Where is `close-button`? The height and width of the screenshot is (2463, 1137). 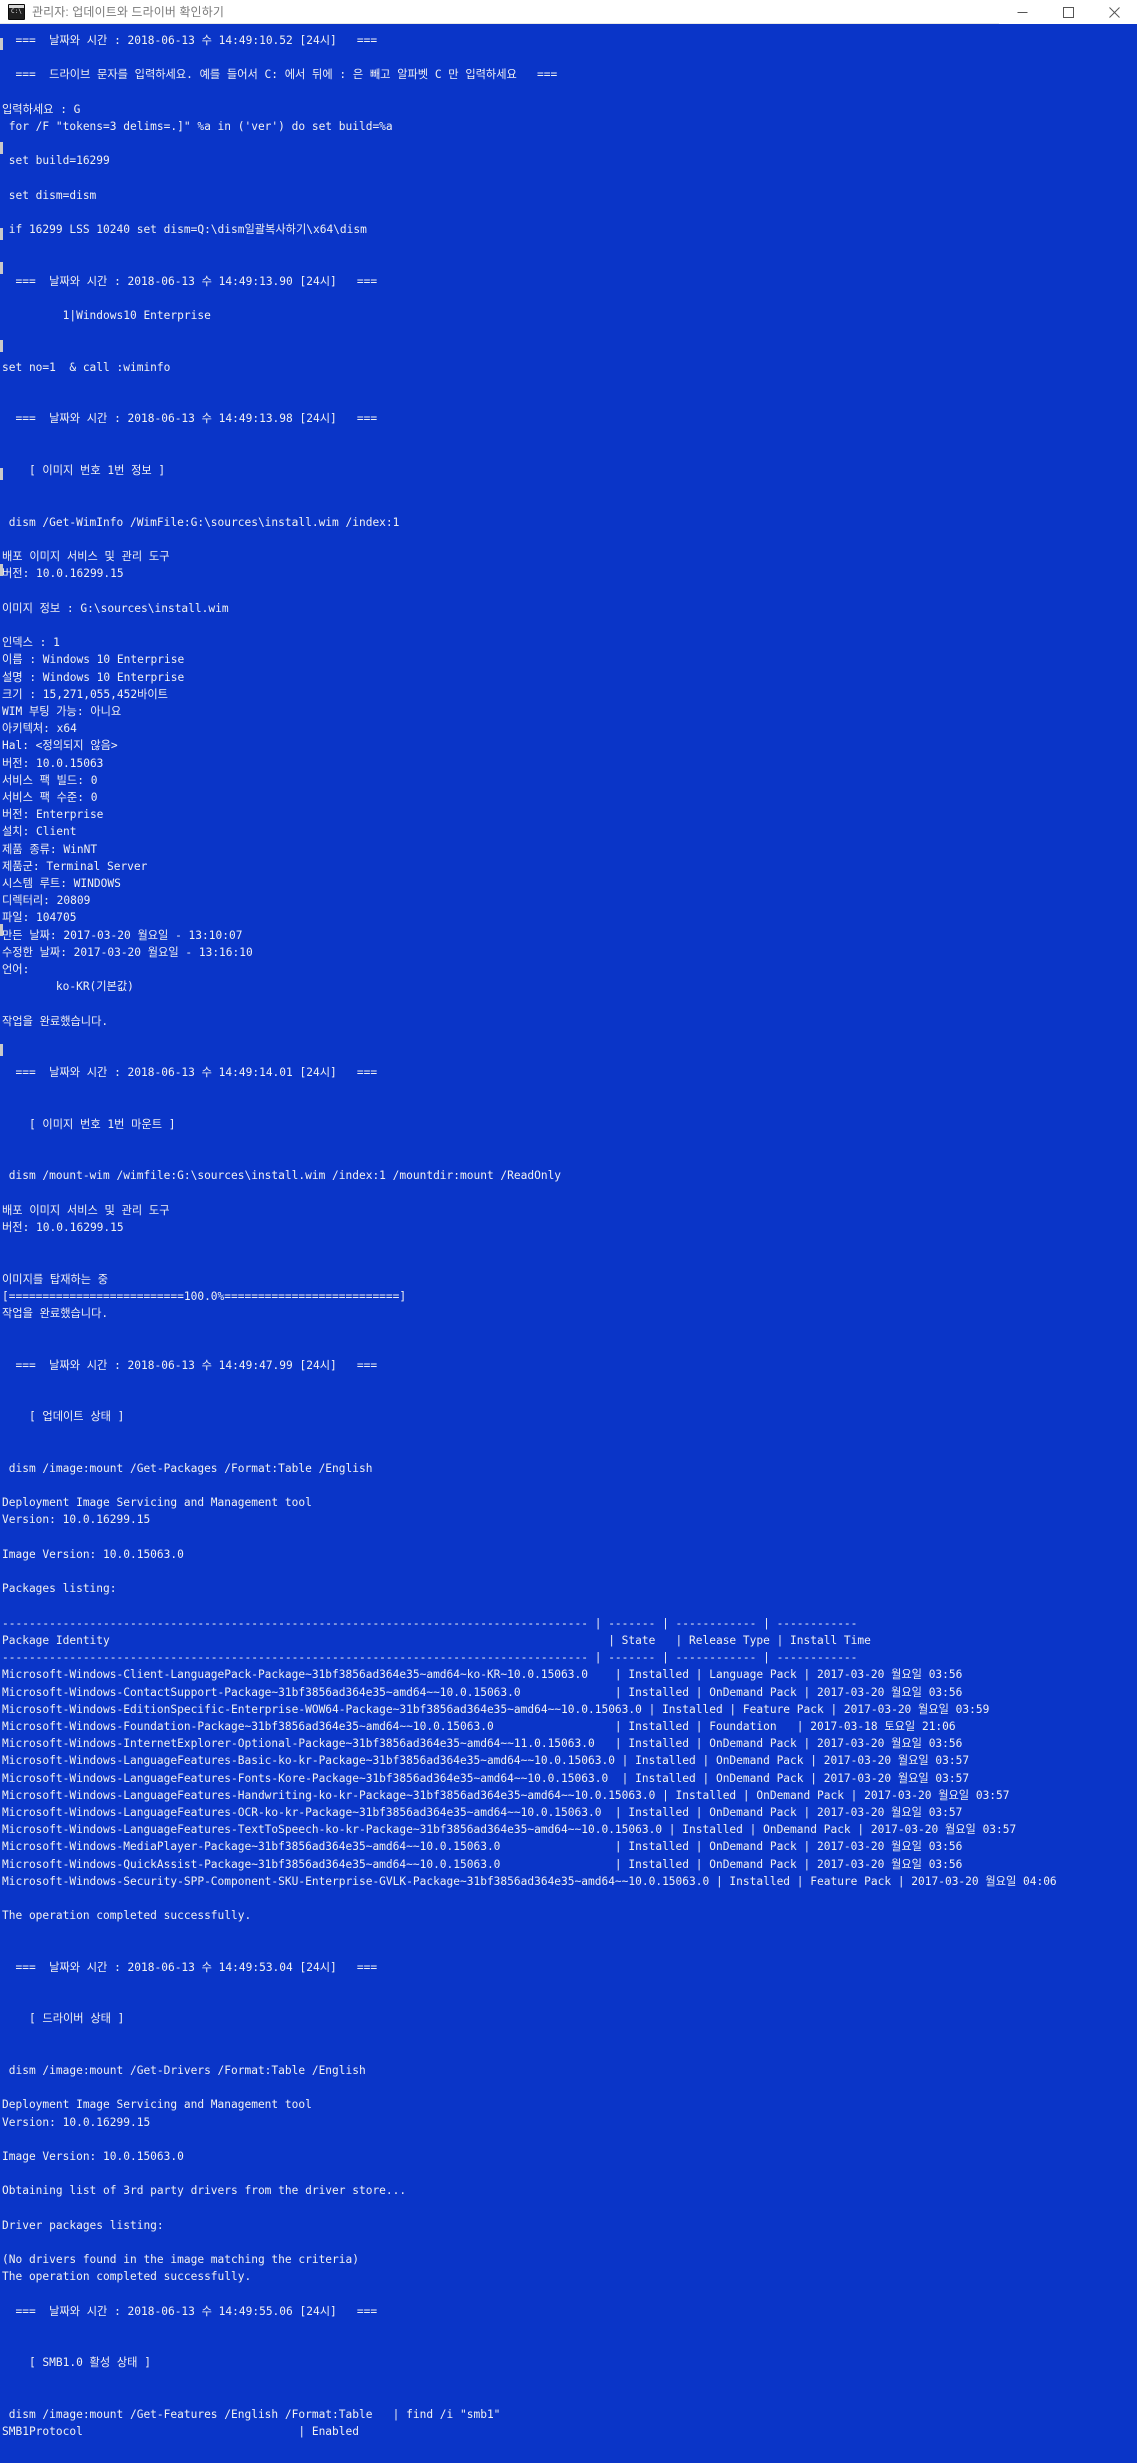 close-button is located at coordinates (1114, 12).